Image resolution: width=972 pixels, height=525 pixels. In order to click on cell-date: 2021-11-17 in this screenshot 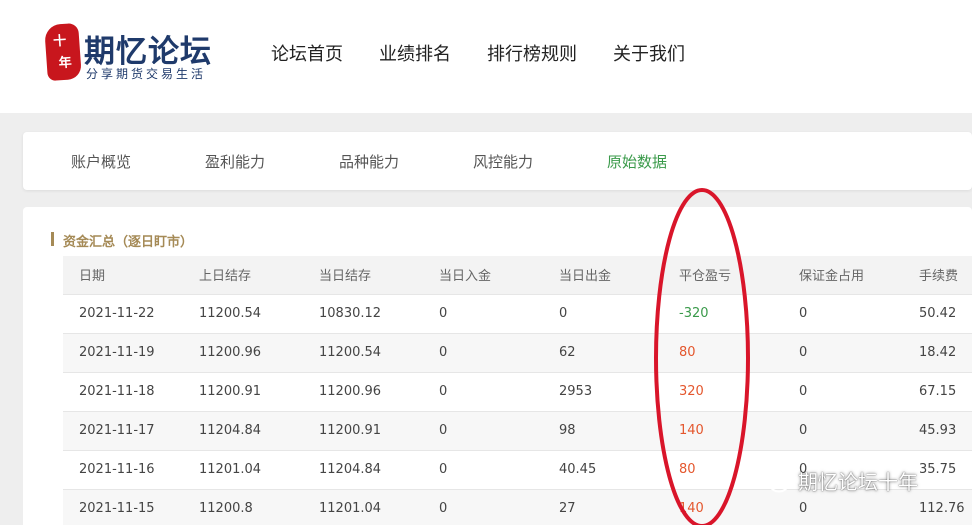, I will do `click(123, 430)`.